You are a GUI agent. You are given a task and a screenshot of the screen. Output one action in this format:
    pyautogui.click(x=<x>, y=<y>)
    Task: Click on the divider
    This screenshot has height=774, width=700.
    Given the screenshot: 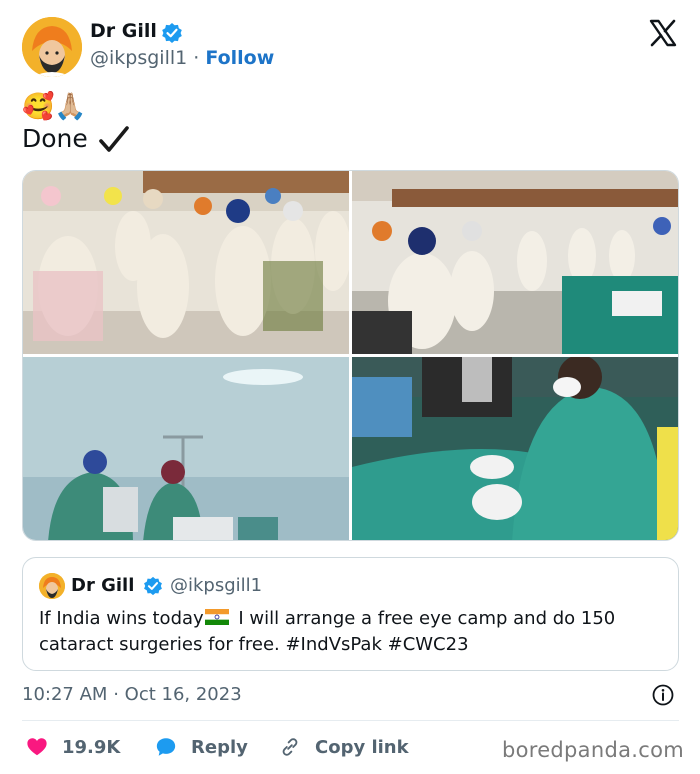 What is the action you would take?
    pyautogui.click(x=350, y=720)
    